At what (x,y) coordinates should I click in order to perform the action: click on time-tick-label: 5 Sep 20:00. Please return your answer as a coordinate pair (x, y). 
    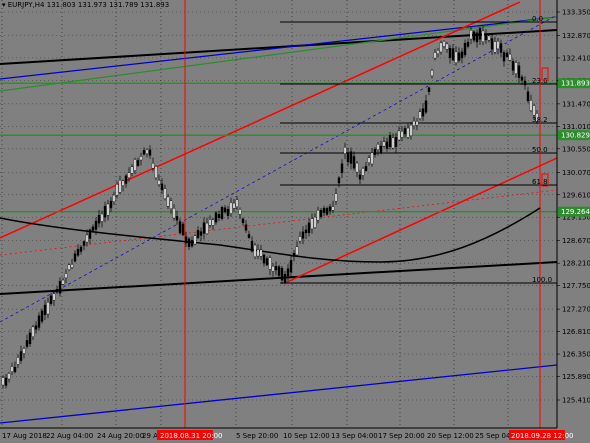
    Looking at the image, I should click on (257, 436).